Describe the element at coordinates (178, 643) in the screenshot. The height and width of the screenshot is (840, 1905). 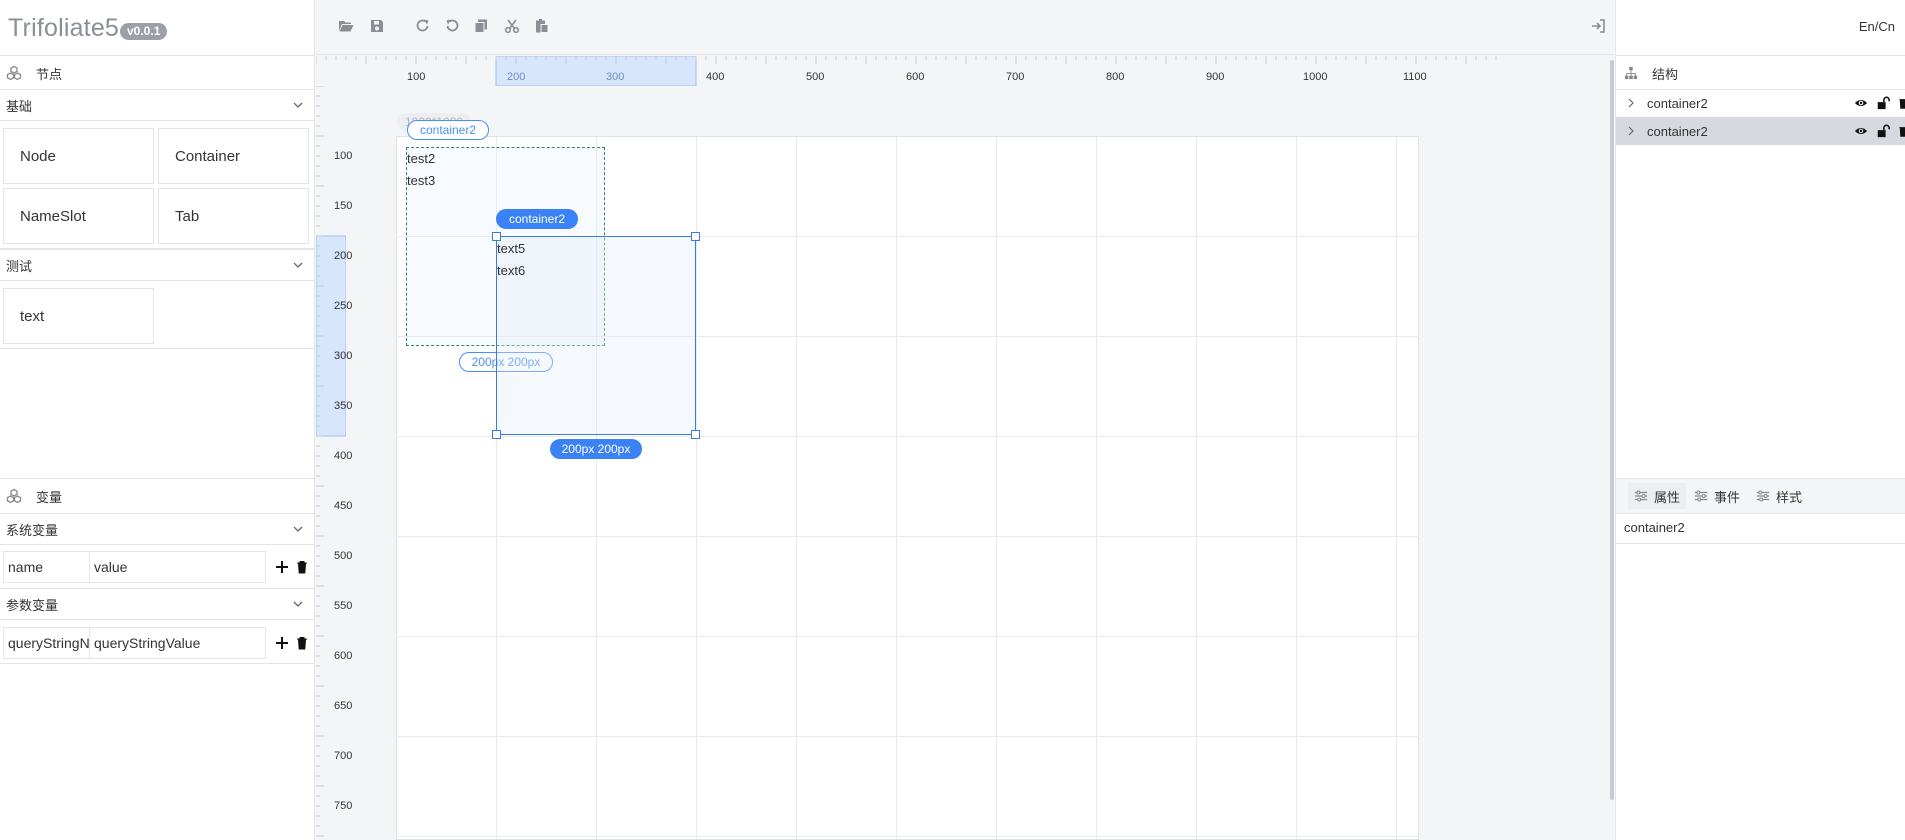
I see `param-value-field: queryStringValue` at that location.